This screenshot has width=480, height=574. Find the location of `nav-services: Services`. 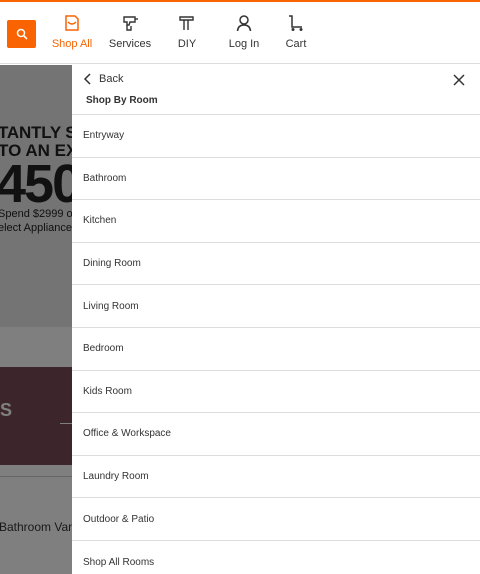

nav-services: Services is located at coordinates (130, 32).